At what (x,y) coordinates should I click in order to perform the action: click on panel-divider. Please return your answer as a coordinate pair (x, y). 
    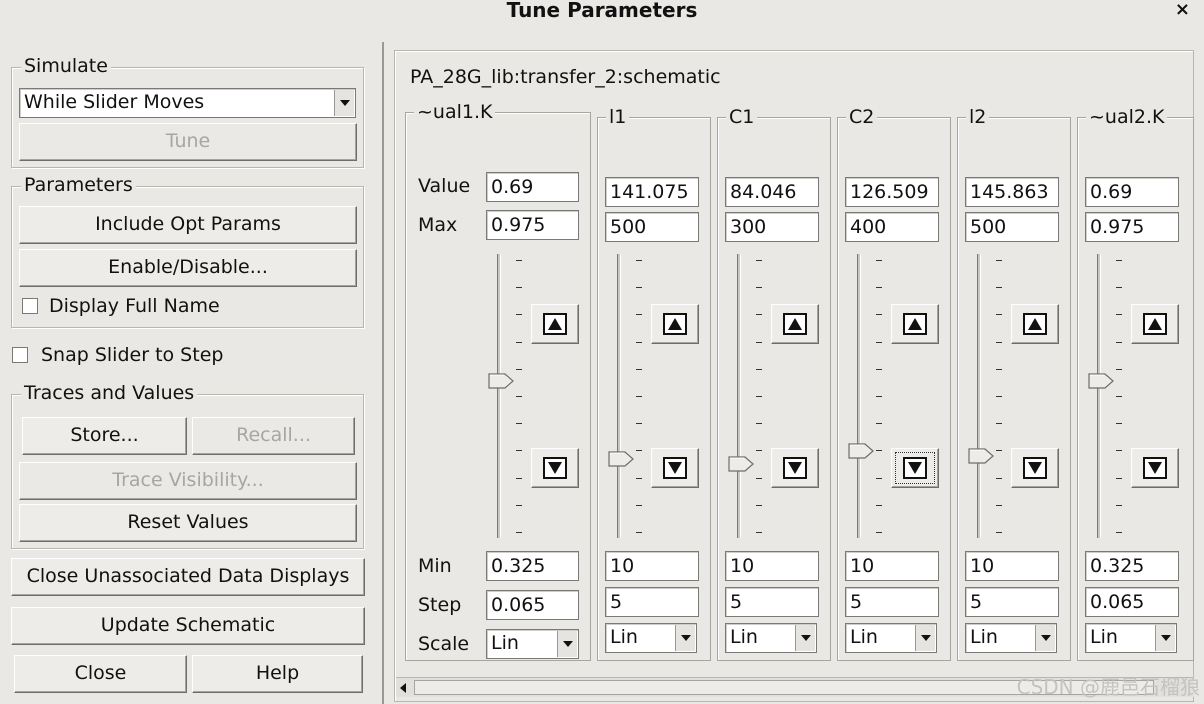
    Looking at the image, I should click on (383, 373).